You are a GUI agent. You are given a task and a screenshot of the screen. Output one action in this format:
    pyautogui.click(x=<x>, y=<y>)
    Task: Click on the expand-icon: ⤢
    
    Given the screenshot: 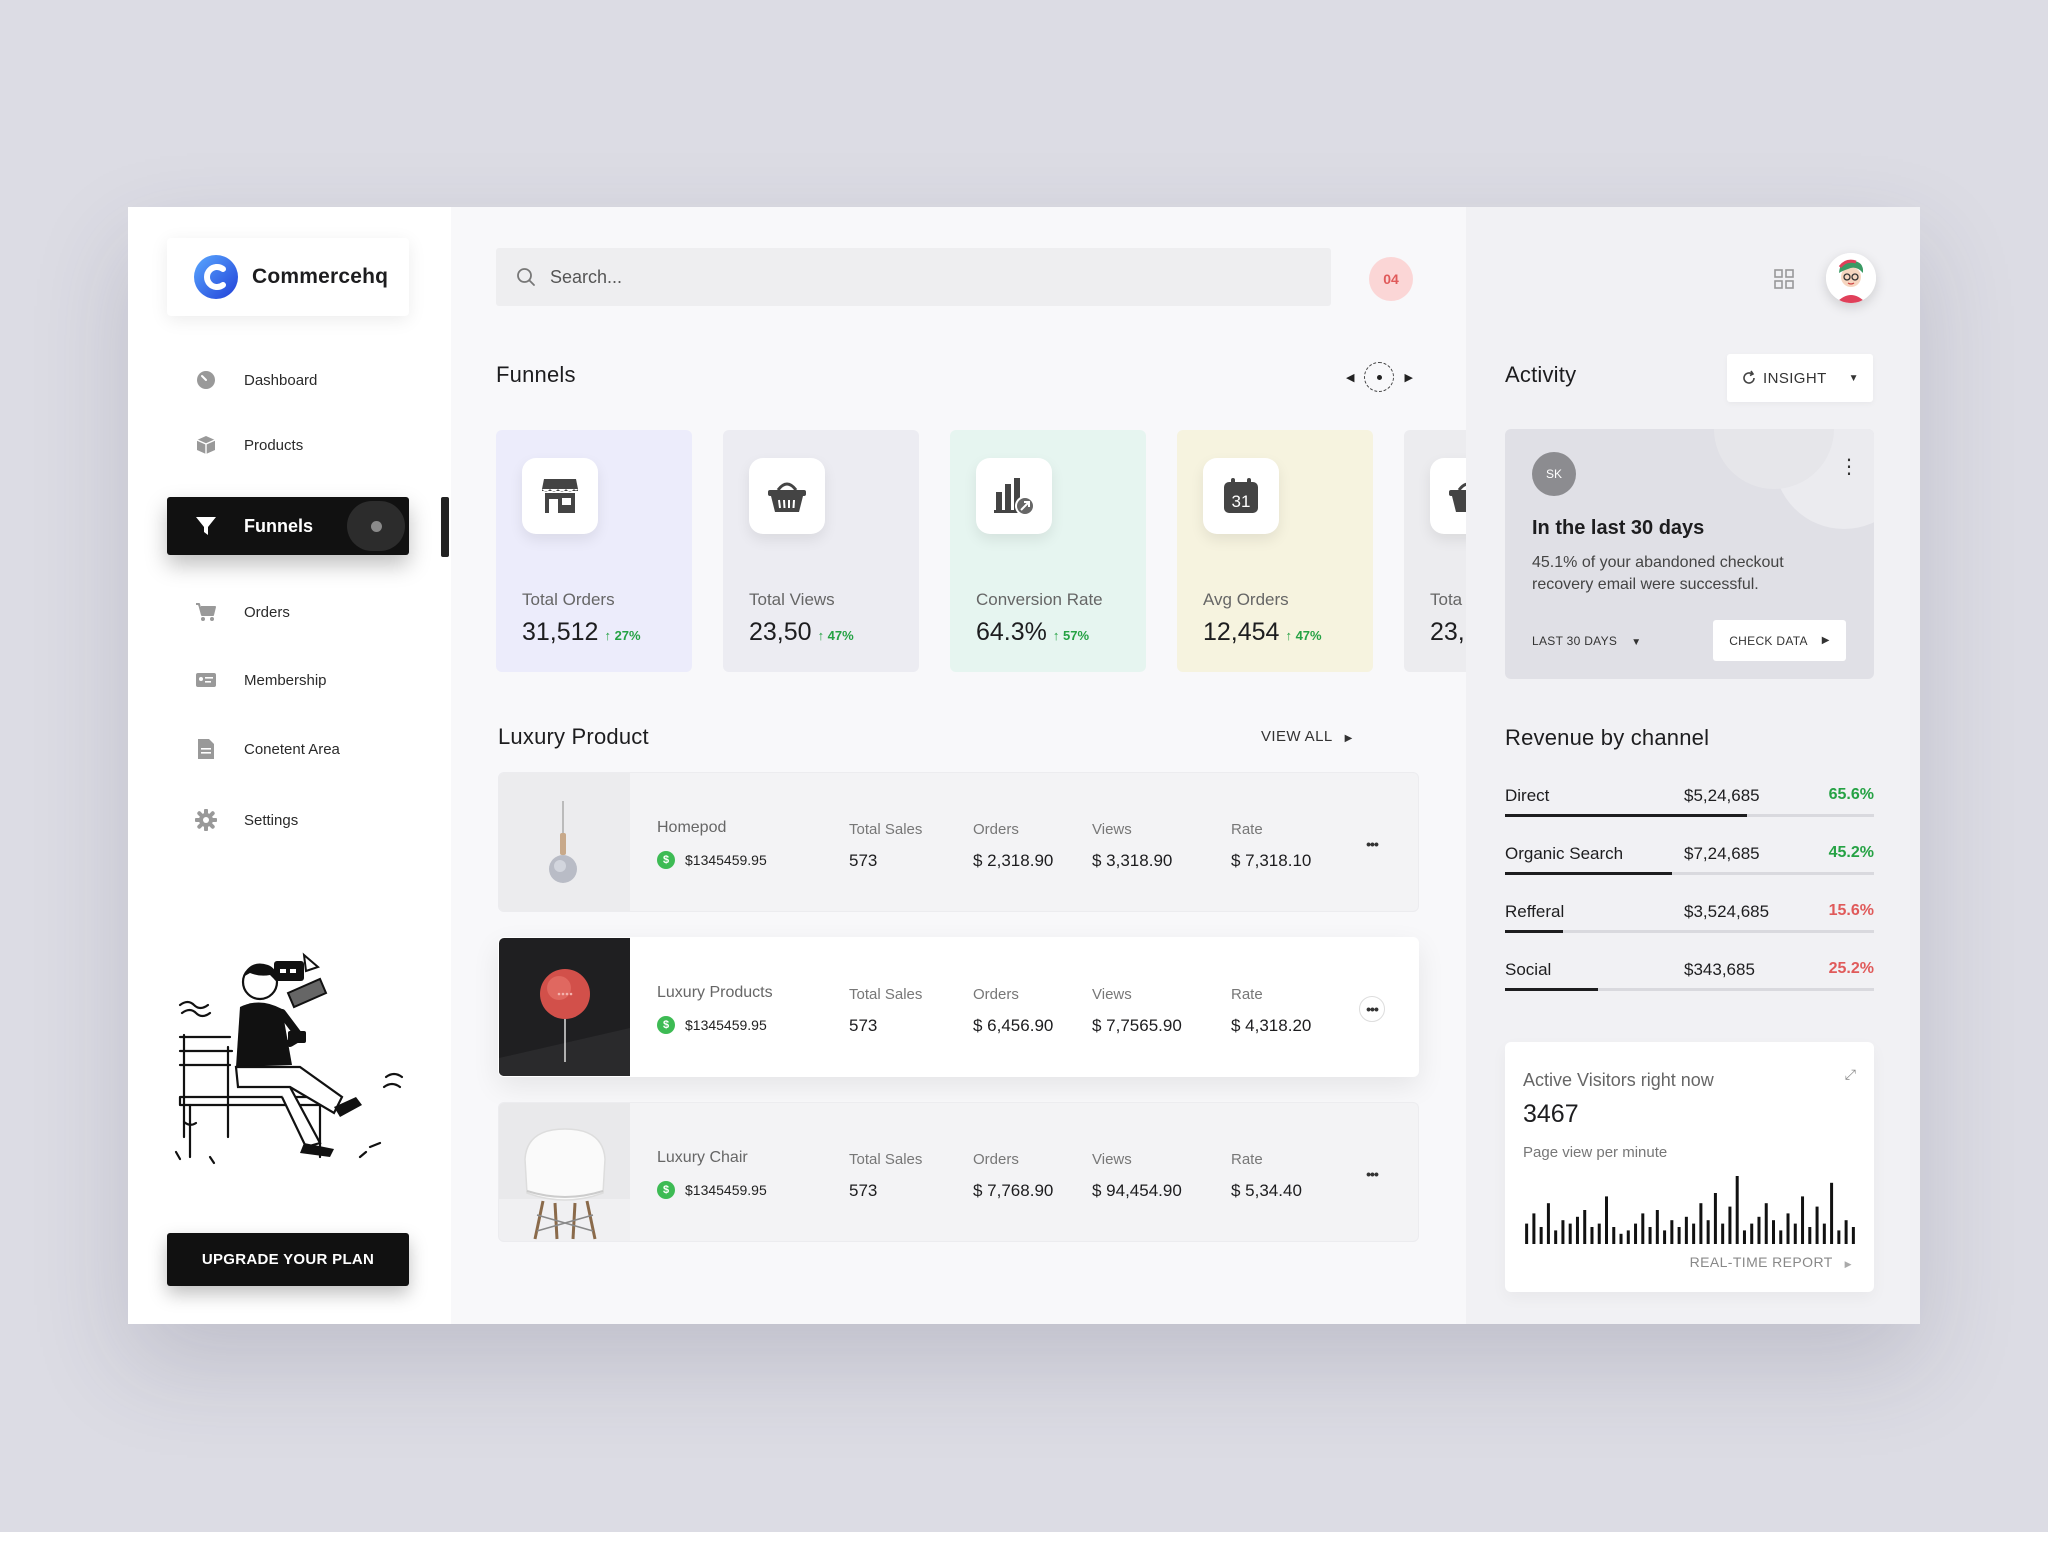 What is the action you would take?
    pyautogui.click(x=1850, y=1074)
    